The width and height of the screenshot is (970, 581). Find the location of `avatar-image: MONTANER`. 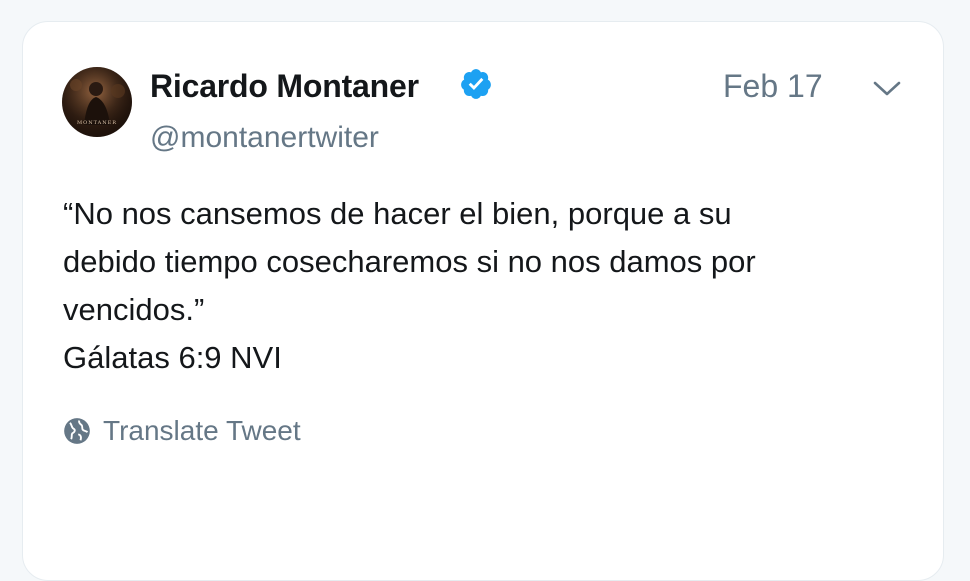

avatar-image: MONTANER is located at coordinates (97, 102).